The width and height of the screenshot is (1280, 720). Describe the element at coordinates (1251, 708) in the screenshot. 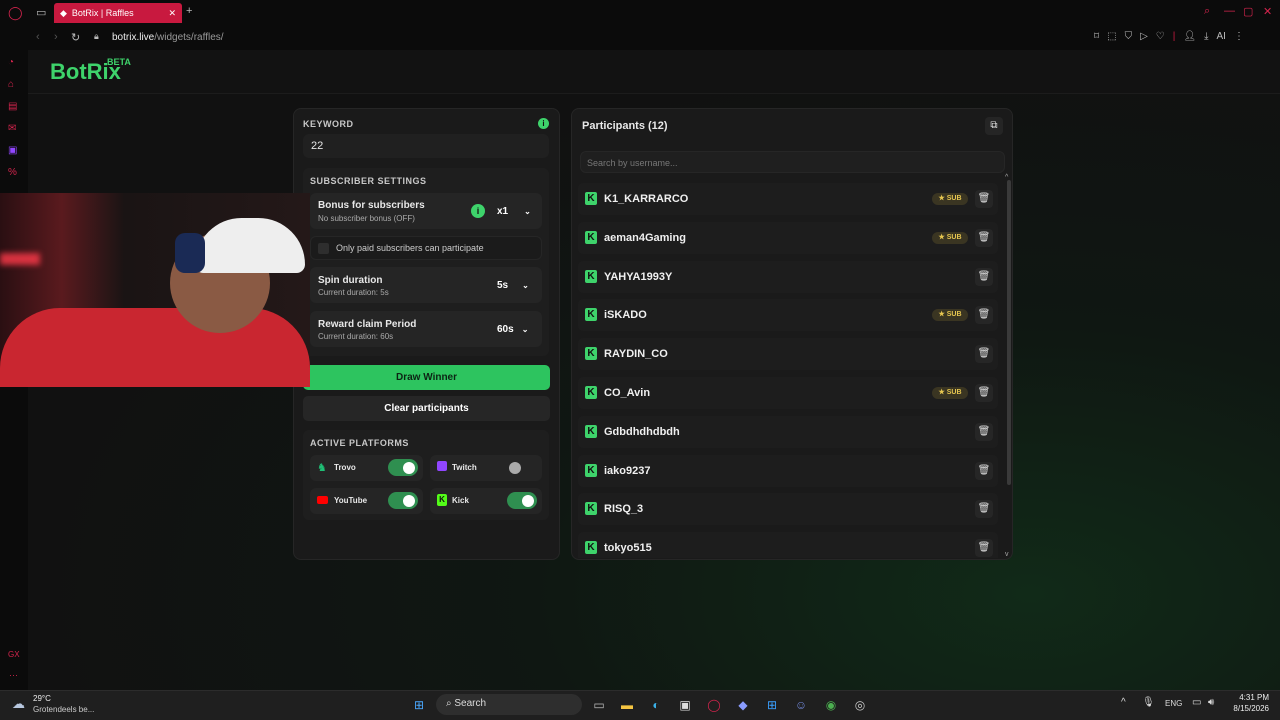

I see `clock-date: 8/15/2026` at that location.